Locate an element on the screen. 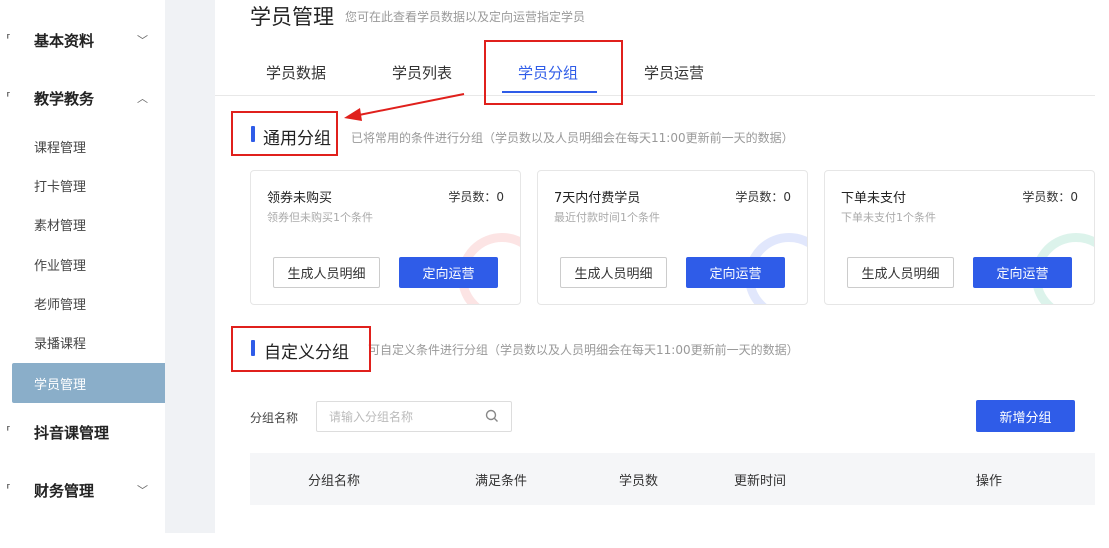  group-card: 下单未支付 学员数：0 下单未支付1个条件 生成人员明细 定向运营 is located at coordinates (959, 237).